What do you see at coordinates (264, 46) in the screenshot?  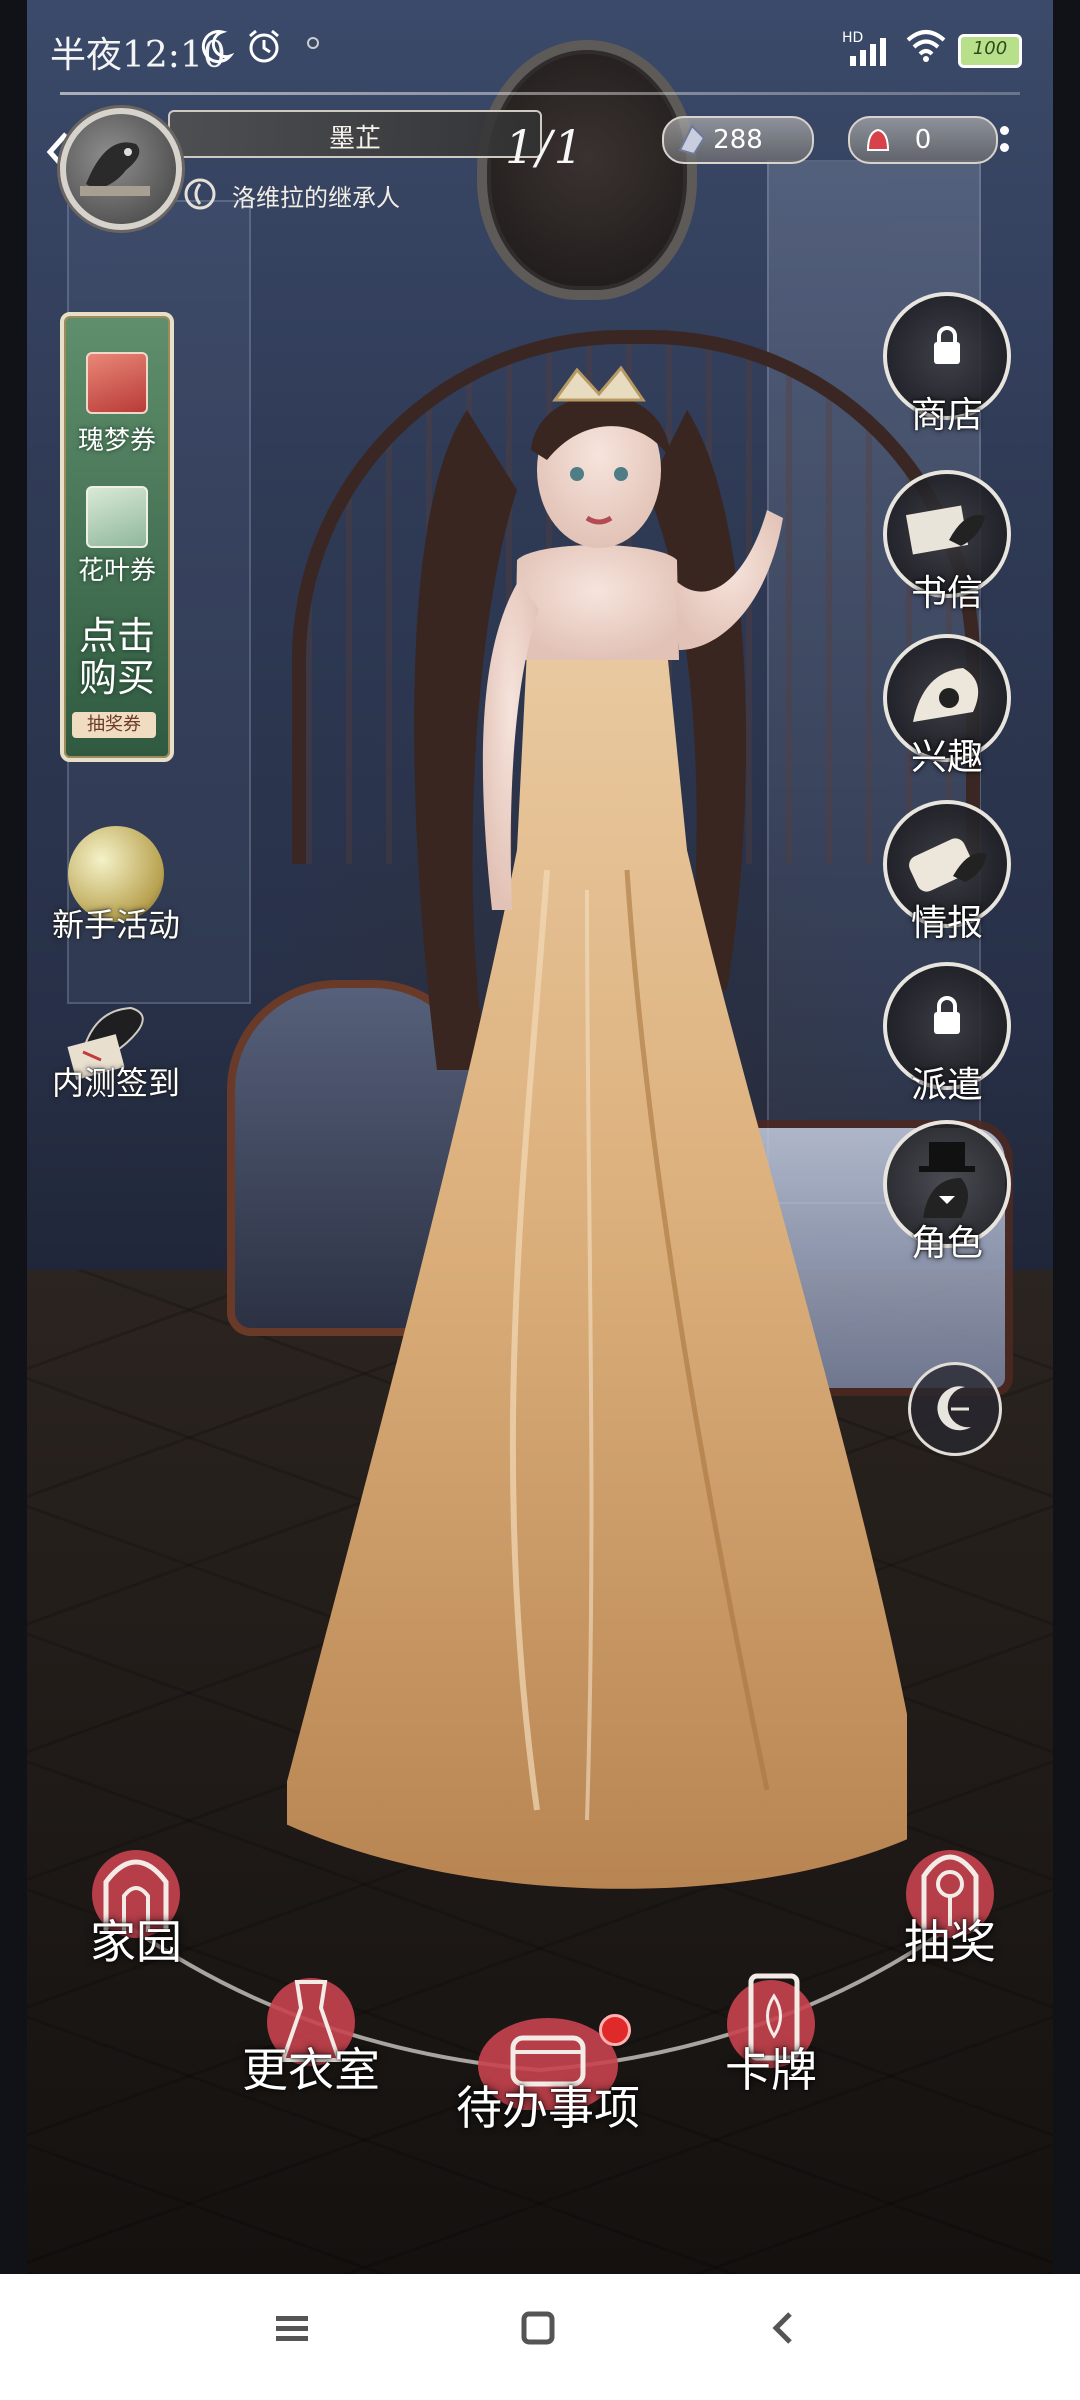 I see `alarm-icon` at bounding box center [264, 46].